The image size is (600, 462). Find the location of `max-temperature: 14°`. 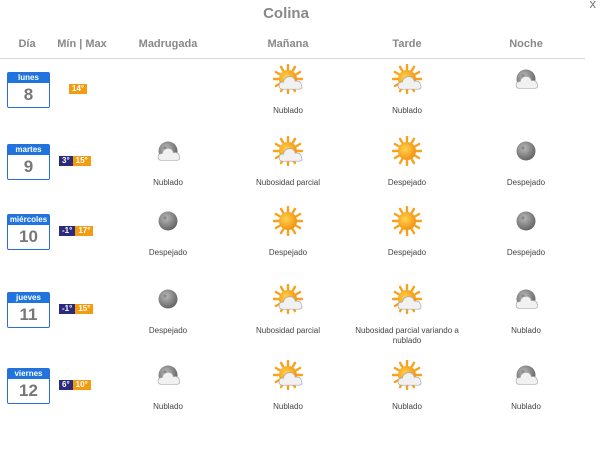

max-temperature: 14° is located at coordinates (78, 89).